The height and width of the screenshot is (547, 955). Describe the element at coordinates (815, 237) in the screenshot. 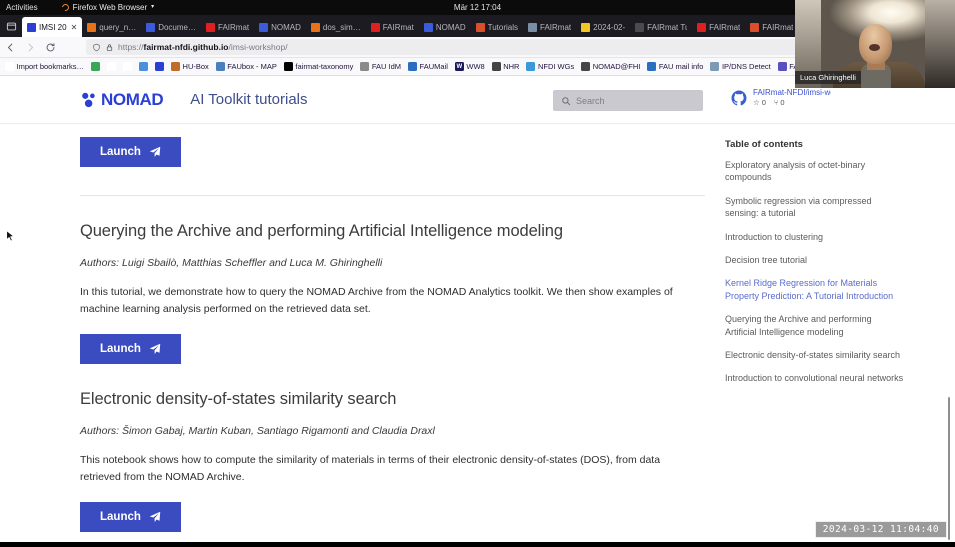

I see `toc-item: Introduction to clustering` at that location.